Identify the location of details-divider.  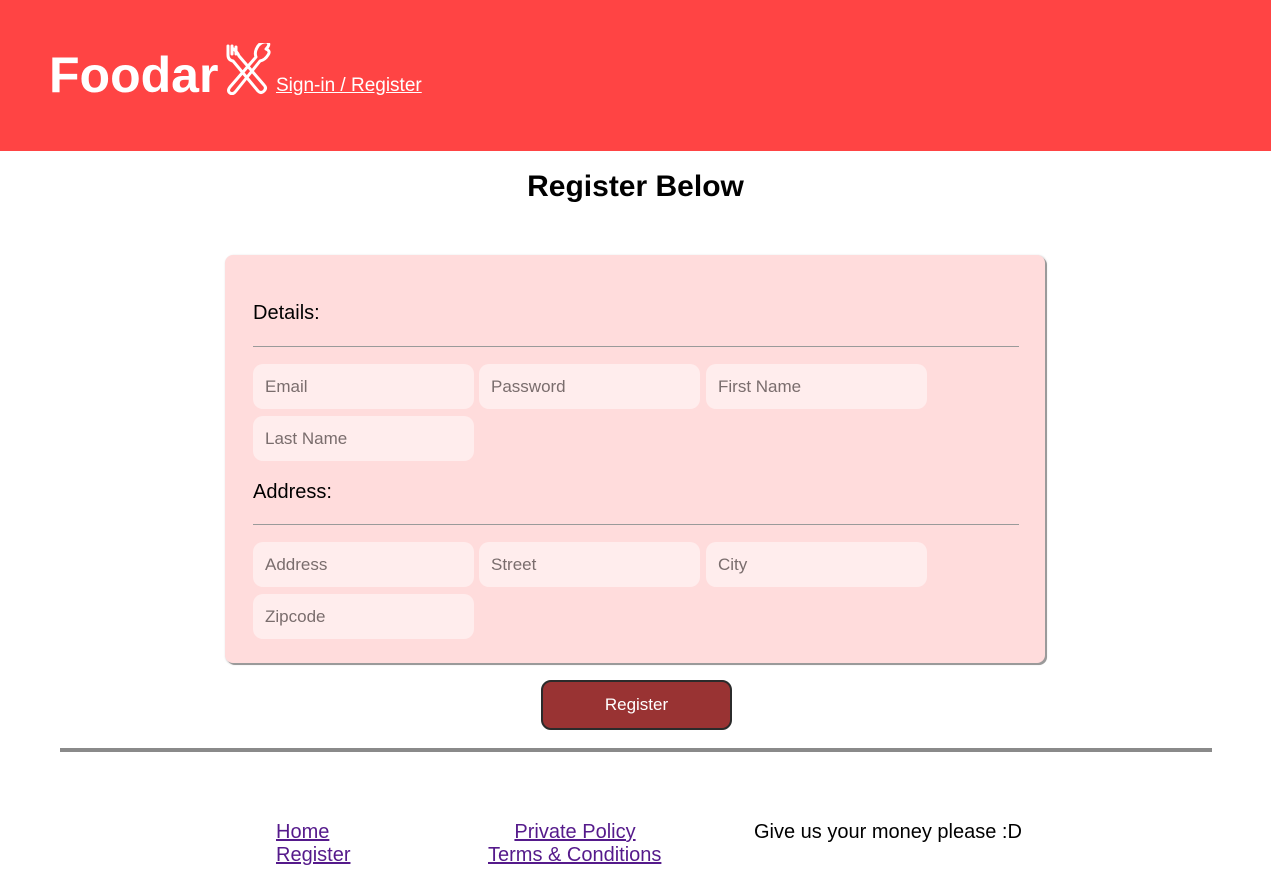
(636, 346).